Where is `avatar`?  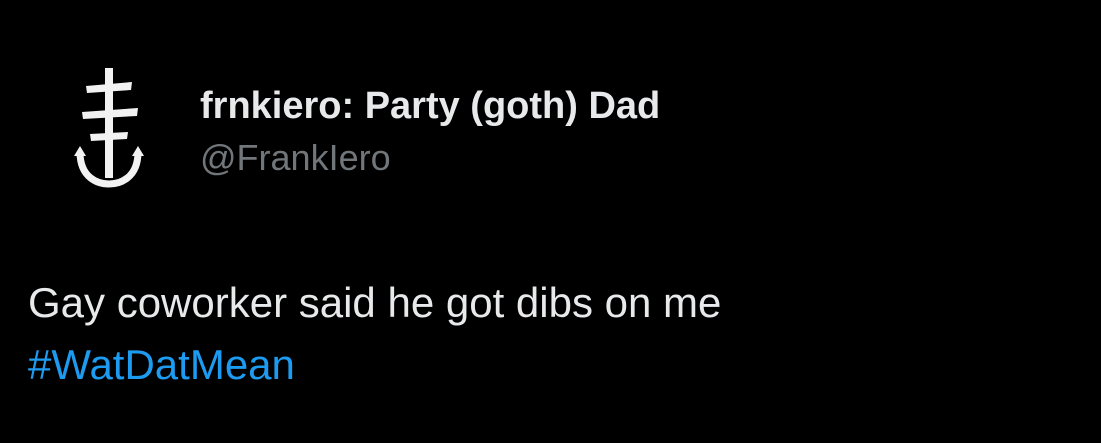
avatar is located at coordinates (108, 125).